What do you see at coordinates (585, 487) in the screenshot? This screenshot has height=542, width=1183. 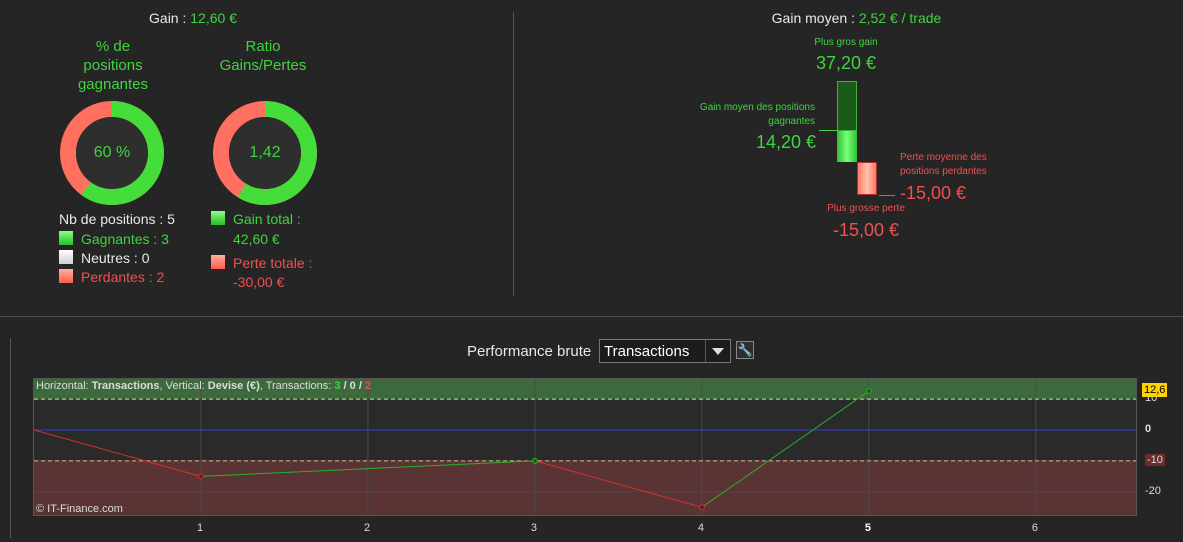 I see `loss-zone` at bounding box center [585, 487].